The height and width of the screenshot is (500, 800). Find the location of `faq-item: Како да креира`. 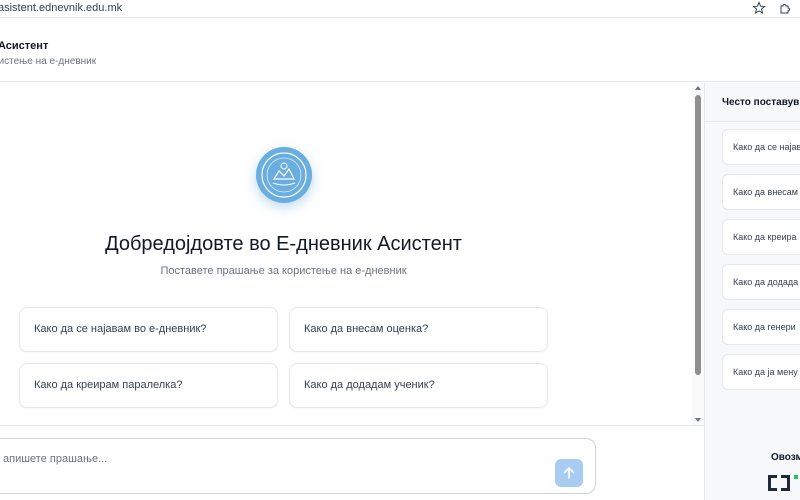

faq-item: Како да креира is located at coordinates (761, 237).